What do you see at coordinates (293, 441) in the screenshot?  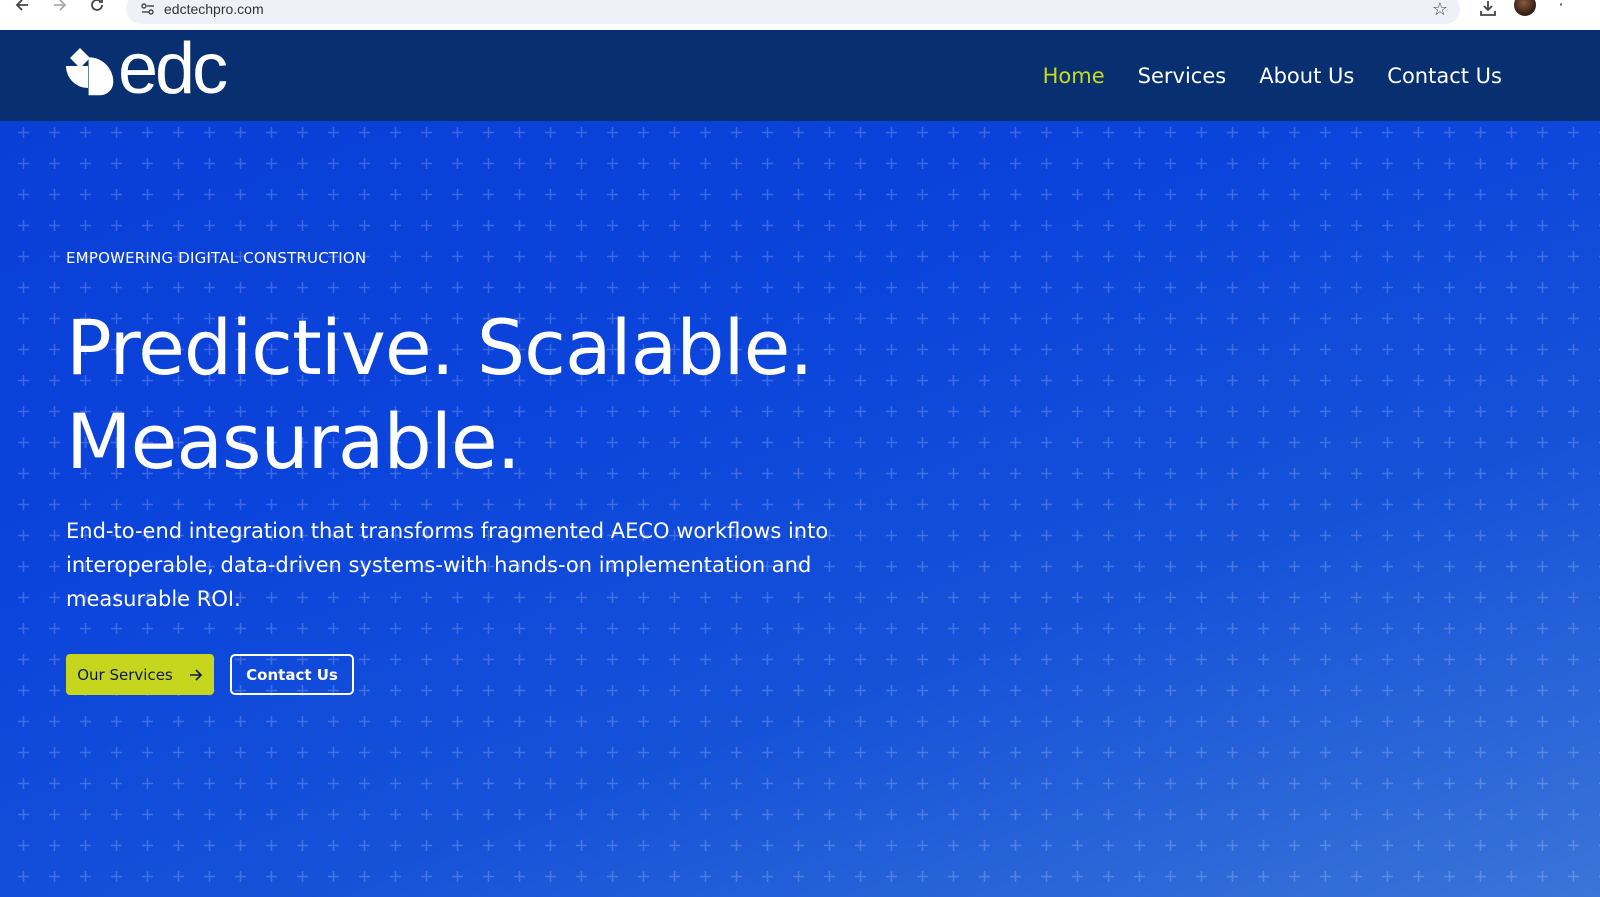 I see `headline-line-2: Measurable.` at bounding box center [293, 441].